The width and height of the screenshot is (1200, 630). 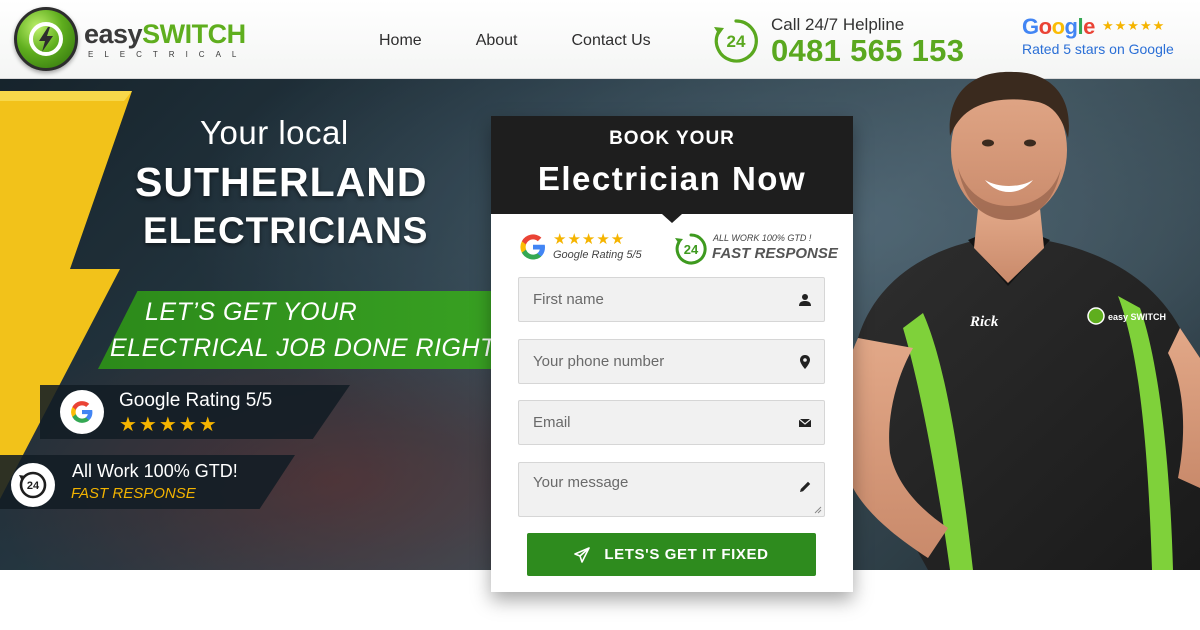 I want to click on message-field: Your message, so click(x=671, y=489).